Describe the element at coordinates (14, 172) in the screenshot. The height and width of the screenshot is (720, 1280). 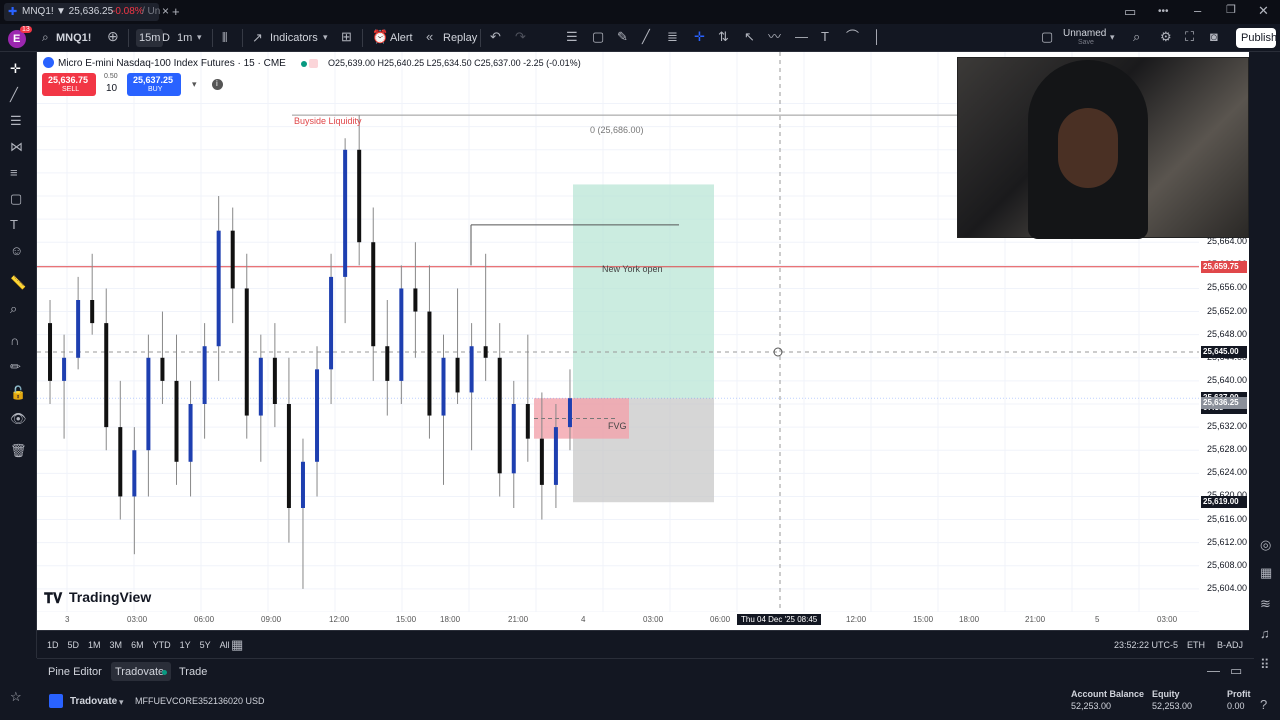
I see `forecast-icon: ≡` at that location.